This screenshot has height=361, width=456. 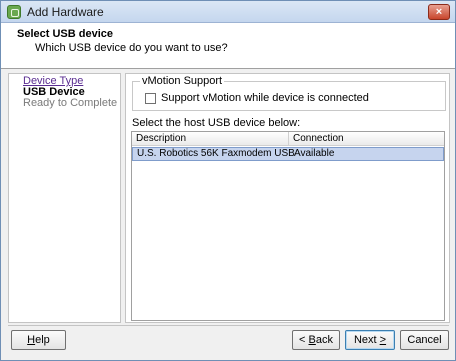 I want to click on help-label: elp, so click(x=42, y=340).